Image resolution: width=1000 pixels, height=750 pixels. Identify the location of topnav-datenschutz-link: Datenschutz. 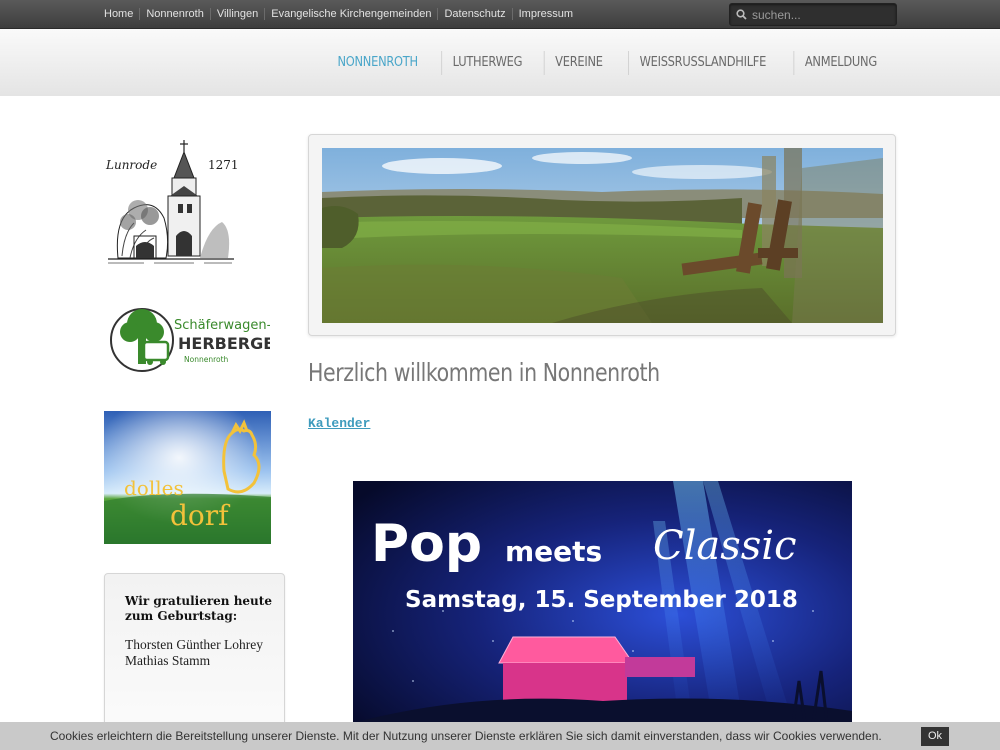
(474, 14).